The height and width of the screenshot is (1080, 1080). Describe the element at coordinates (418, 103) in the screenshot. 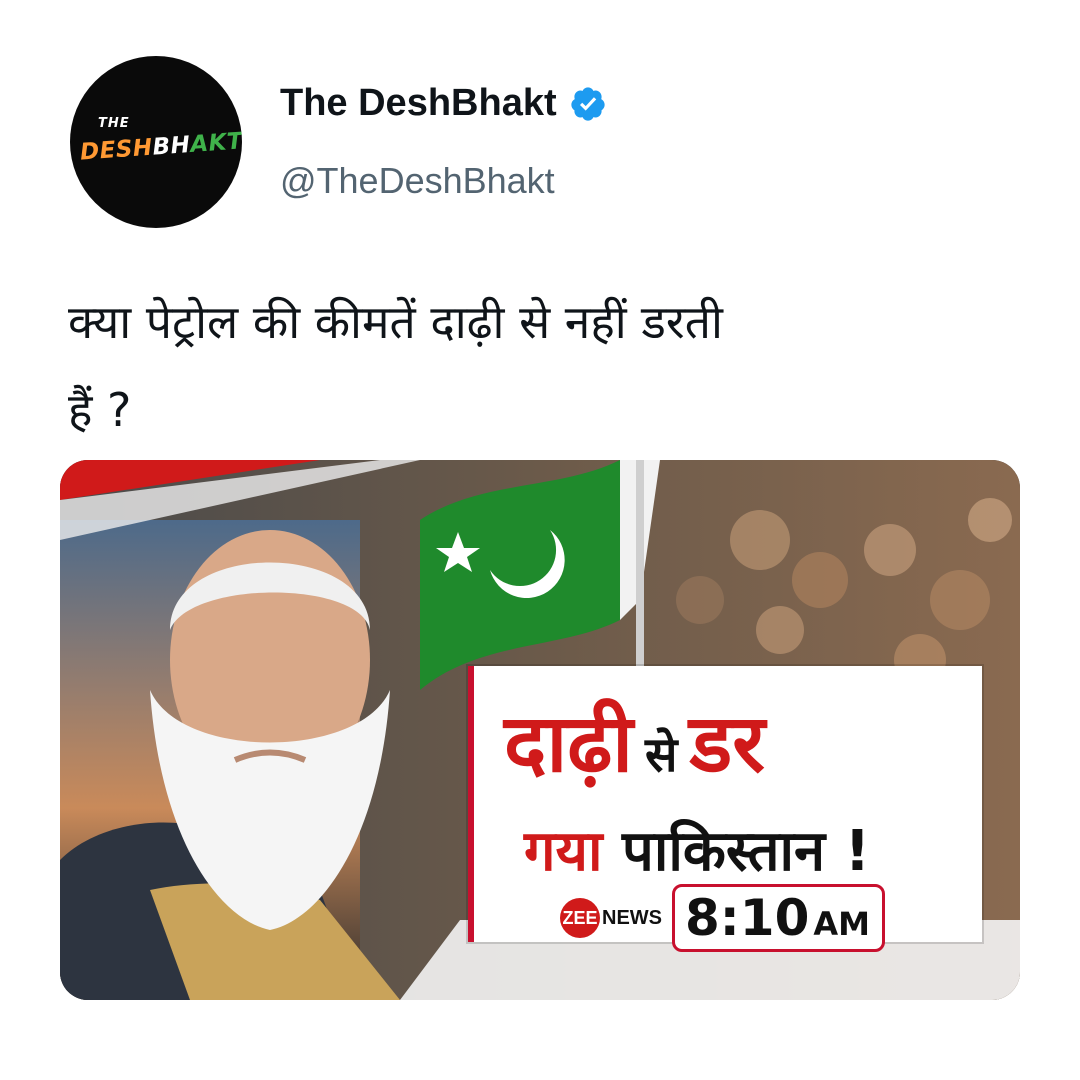

I see `display-name: The DeshBhakt` at that location.